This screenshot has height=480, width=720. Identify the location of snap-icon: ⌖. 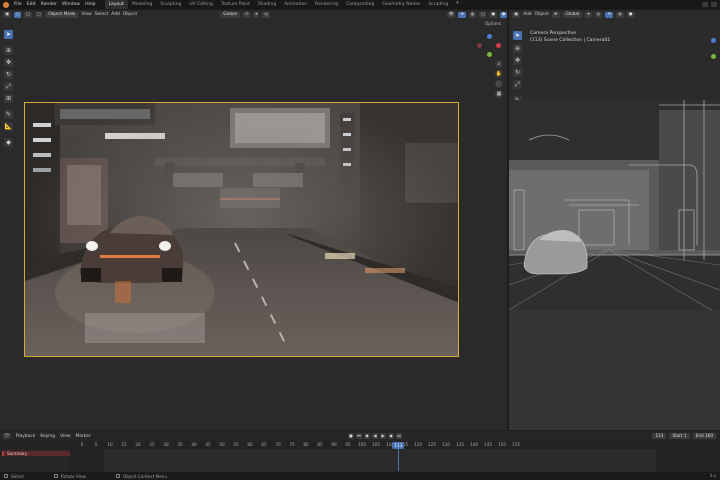
(256, 14).